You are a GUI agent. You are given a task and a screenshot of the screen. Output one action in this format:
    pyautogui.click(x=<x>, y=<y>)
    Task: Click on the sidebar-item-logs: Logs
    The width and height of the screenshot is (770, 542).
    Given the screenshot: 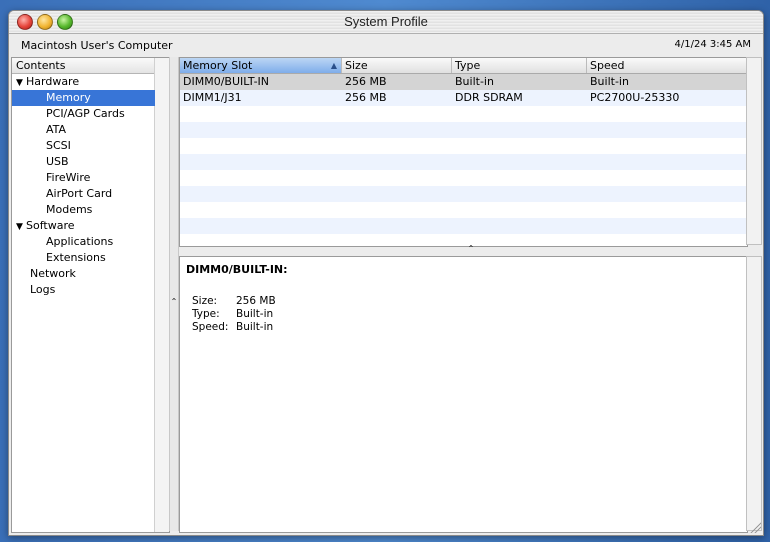 What is the action you would take?
    pyautogui.click(x=42, y=290)
    